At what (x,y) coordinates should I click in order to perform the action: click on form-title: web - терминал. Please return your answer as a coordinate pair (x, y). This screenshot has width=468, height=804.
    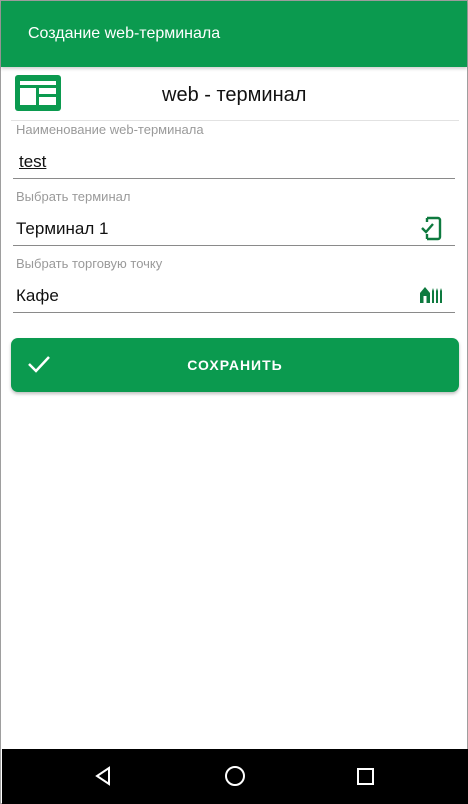
    Looking at the image, I should click on (234, 95).